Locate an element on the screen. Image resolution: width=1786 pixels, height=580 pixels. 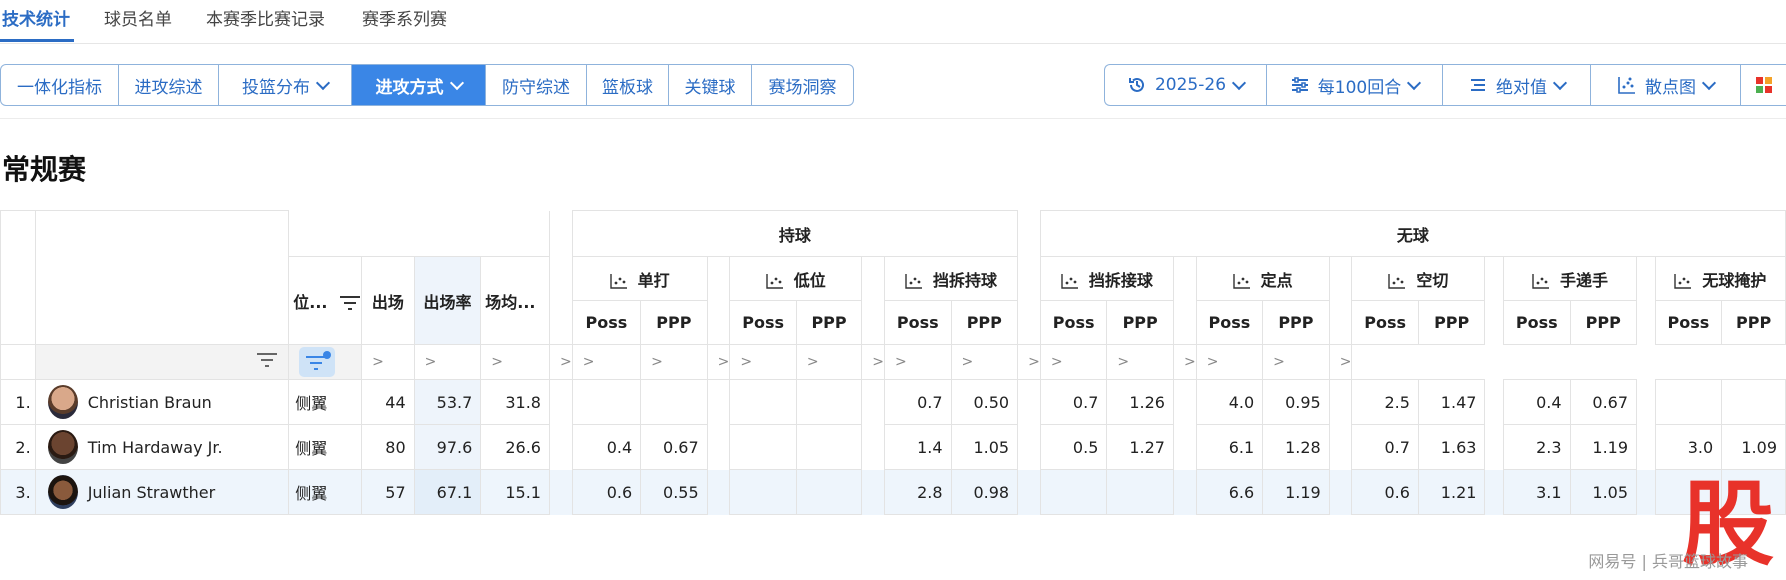
player-cell: Julian Strawther is located at coordinates (162, 492).